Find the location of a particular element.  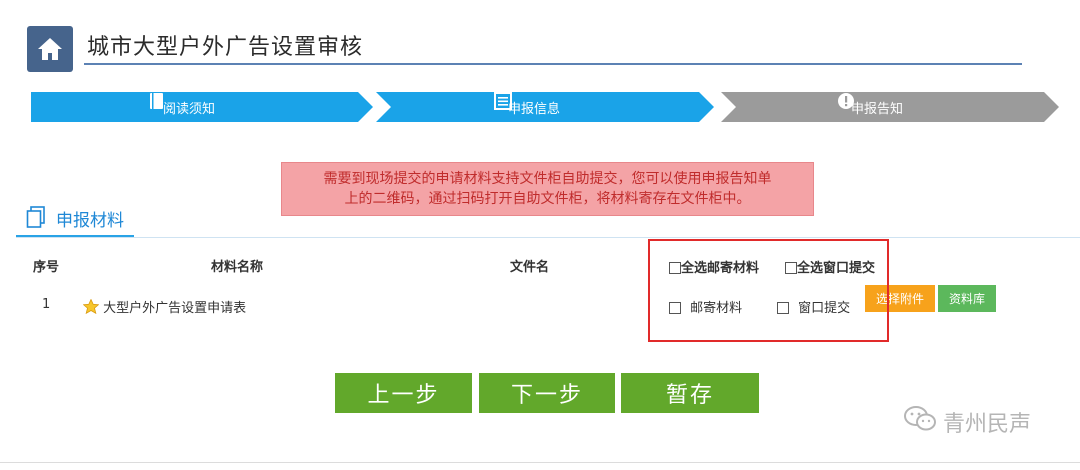

home-button is located at coordinates (50, 49).